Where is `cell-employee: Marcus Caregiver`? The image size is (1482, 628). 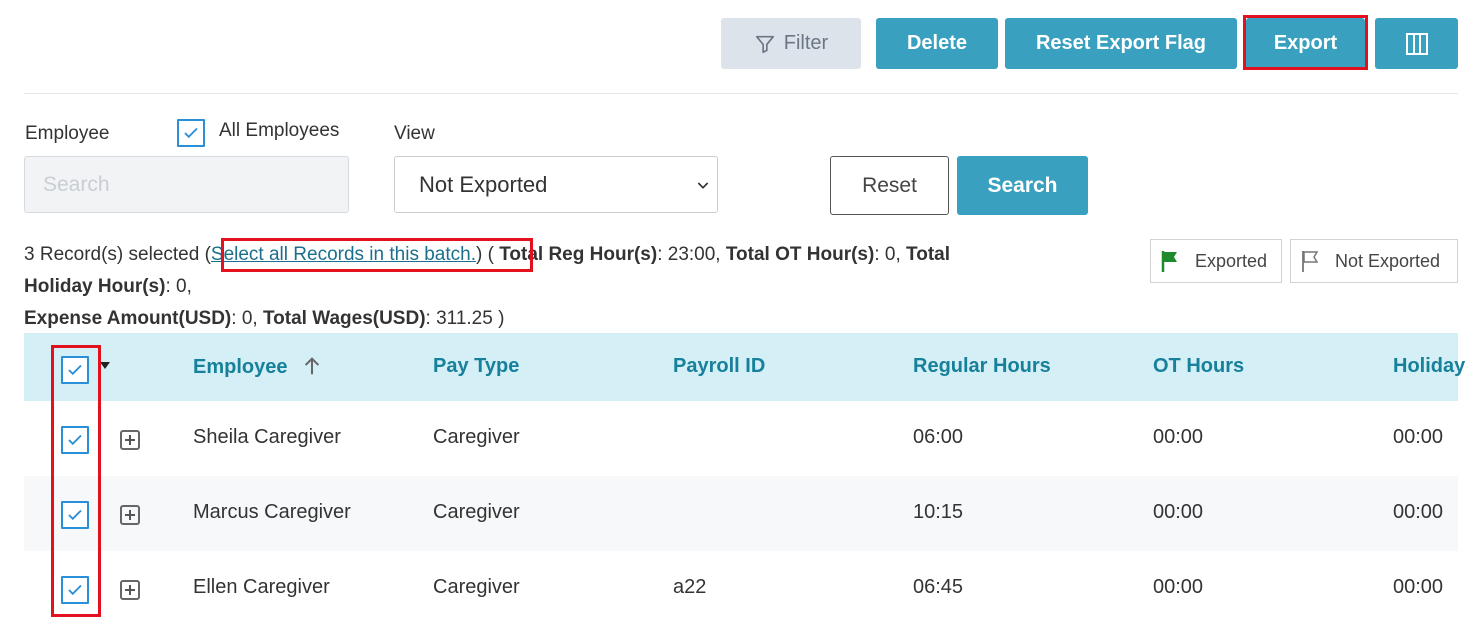 cell-employee: Marcus Caregiver is located at coordinates (272, 512).